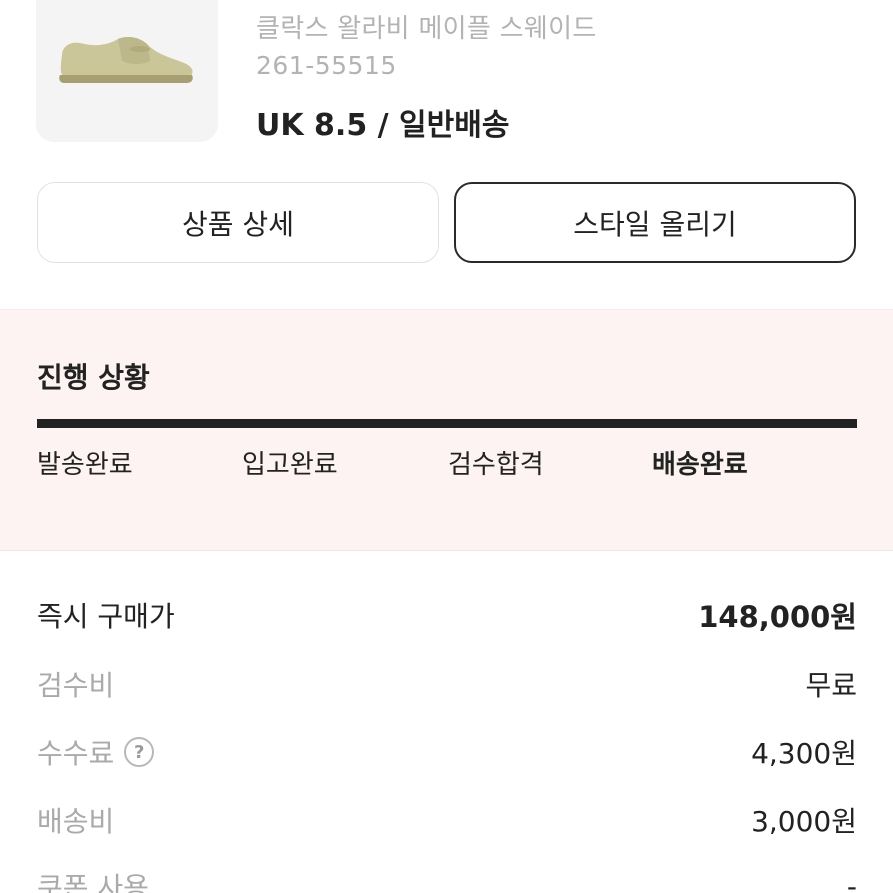 The width and height of the screenshot is (893, 893). I want to click on price-label: 수수료, so click(76, 753).